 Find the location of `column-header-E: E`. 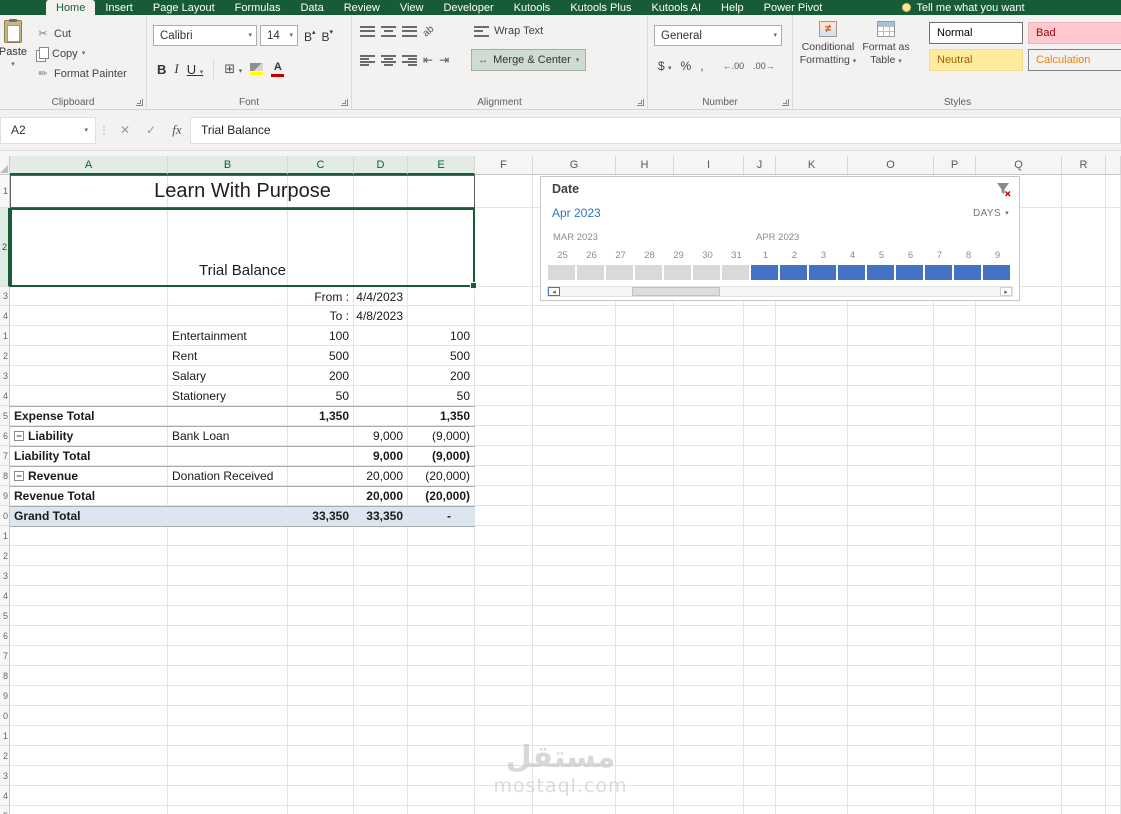

column-header-E: E is located at coordinates (441, 165).